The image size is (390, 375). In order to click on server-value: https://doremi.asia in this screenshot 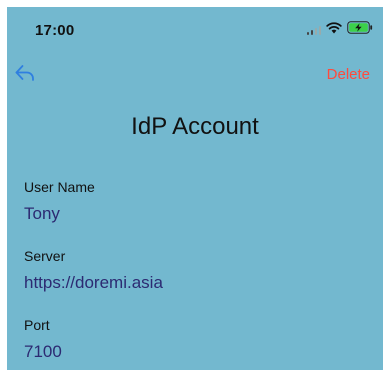, I will do `click(93, 283)`.